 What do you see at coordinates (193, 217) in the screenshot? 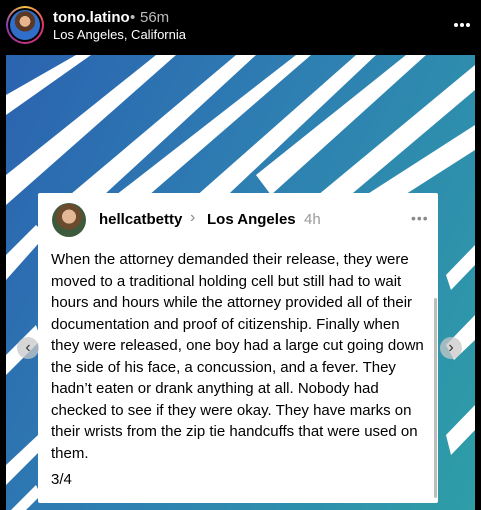
I see `chevron-right-icon: ›` at bounding box center [193, 217].